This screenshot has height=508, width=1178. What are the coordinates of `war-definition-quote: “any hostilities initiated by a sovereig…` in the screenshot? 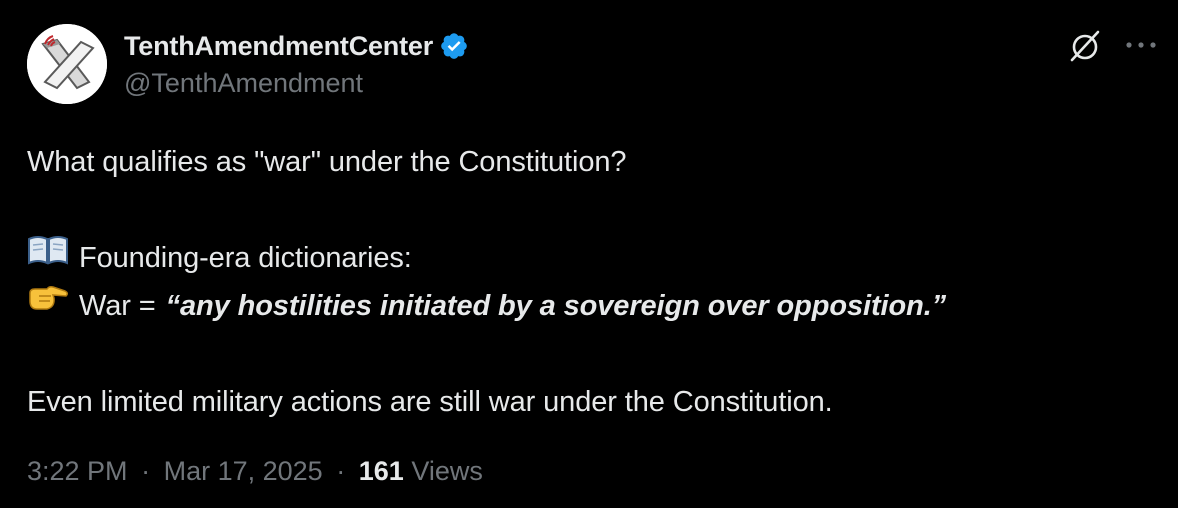 It's located at (556, 306).